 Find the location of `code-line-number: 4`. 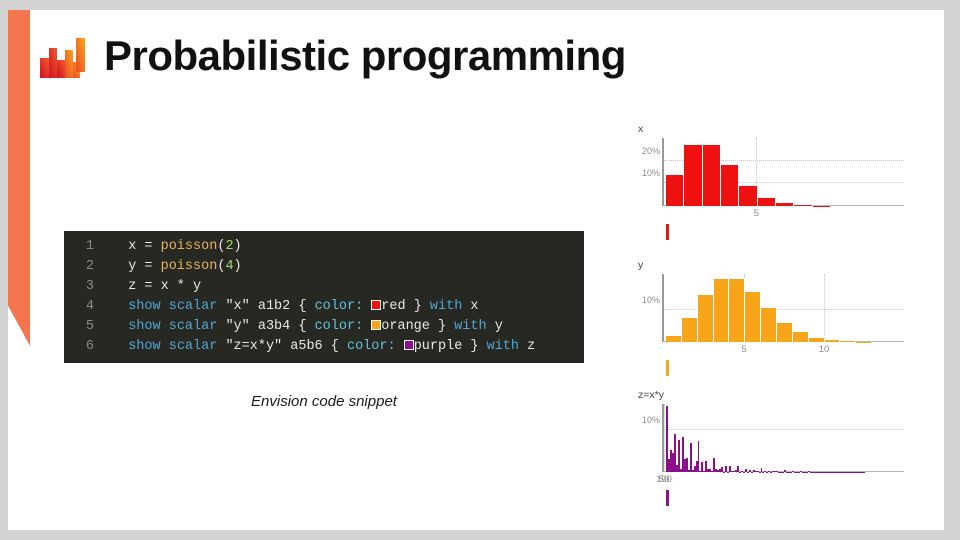

code-line-number: 4 is located at coordinates (89, 306).